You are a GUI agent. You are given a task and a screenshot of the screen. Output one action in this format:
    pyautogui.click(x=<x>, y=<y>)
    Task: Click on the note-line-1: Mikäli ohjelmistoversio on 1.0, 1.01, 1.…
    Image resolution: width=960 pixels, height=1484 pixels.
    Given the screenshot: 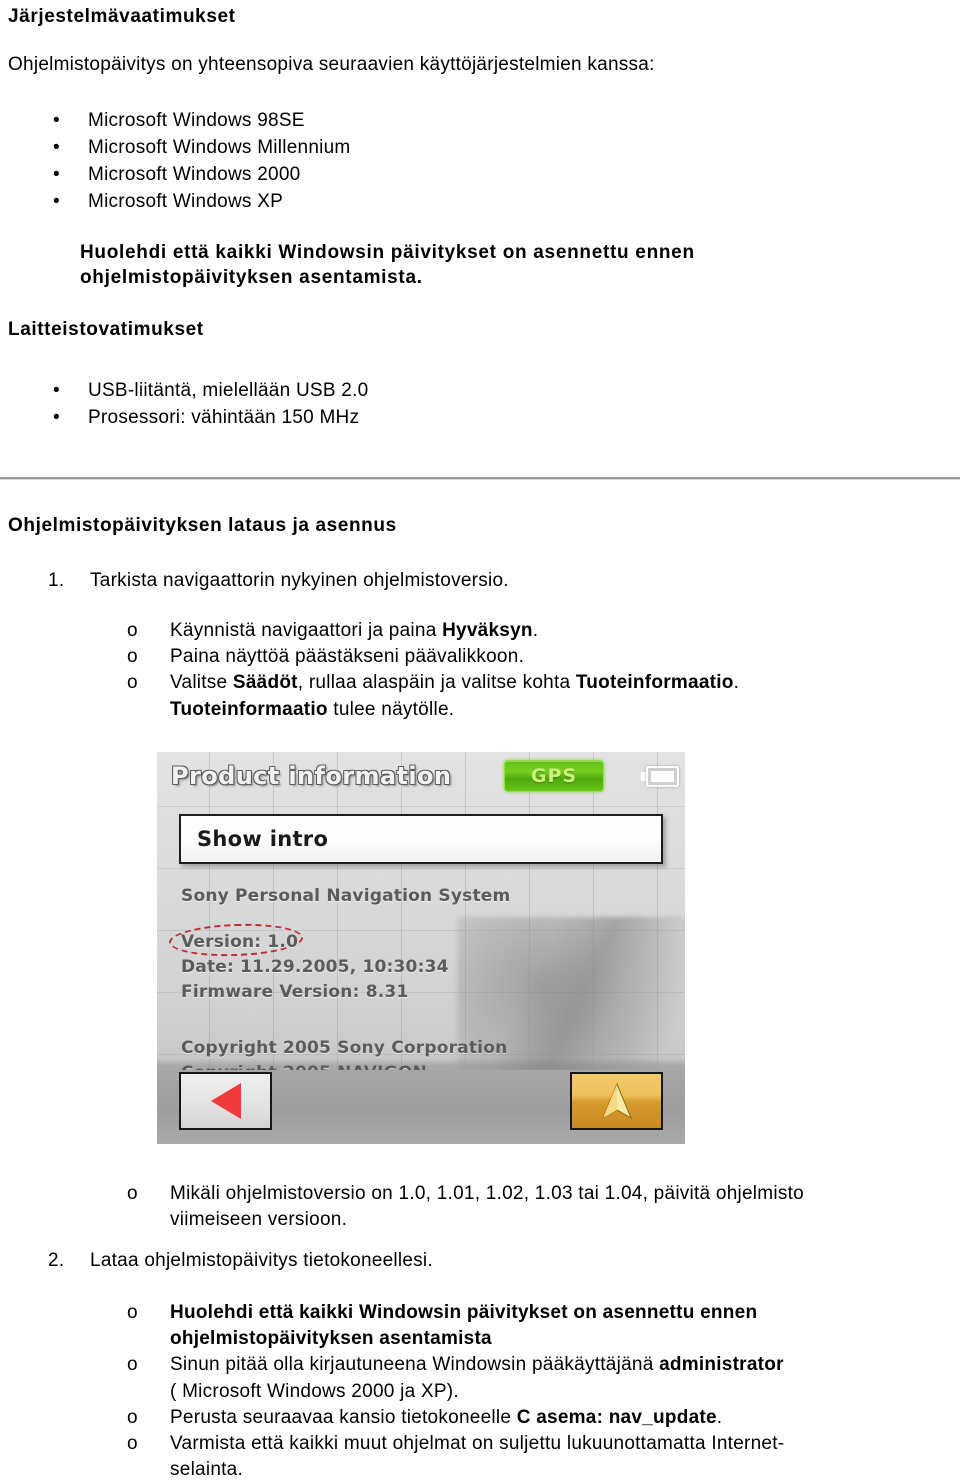 What is the action you would take?
    pyautogui.click(x=487, y=1193)
    